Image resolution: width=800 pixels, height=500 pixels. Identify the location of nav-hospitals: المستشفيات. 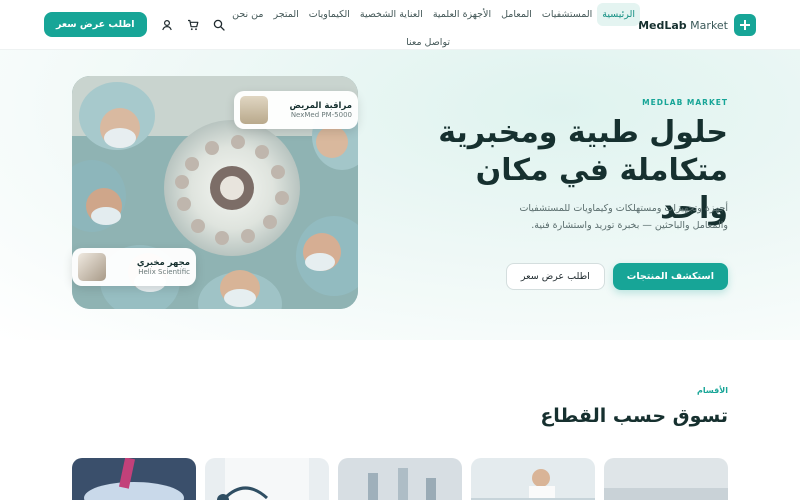
(567, 14).